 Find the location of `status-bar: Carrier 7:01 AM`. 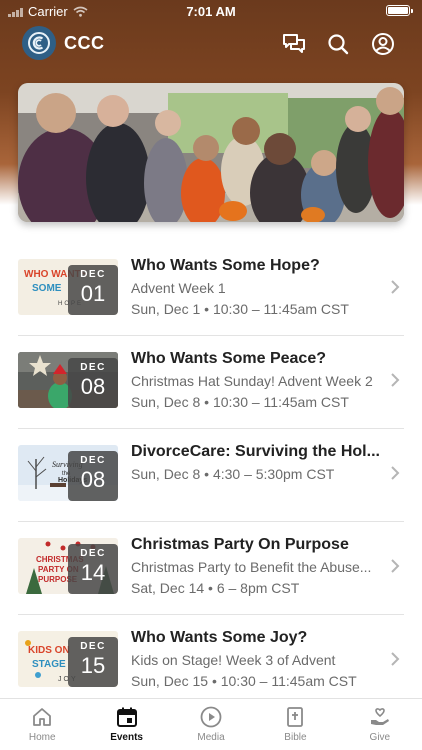

status-bar: Carrier 7:01 AM is located at coordinates (211, 11).